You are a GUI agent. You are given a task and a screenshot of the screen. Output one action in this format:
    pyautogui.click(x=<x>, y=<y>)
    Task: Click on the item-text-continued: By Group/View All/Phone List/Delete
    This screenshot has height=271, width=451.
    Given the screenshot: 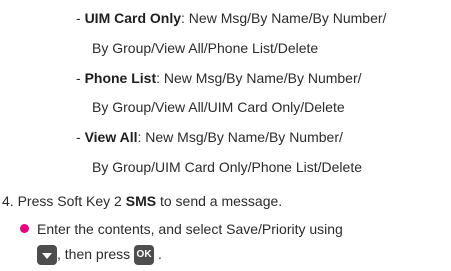 What is the action you would take?
    pyautogui.click(x=205, y=48)
    